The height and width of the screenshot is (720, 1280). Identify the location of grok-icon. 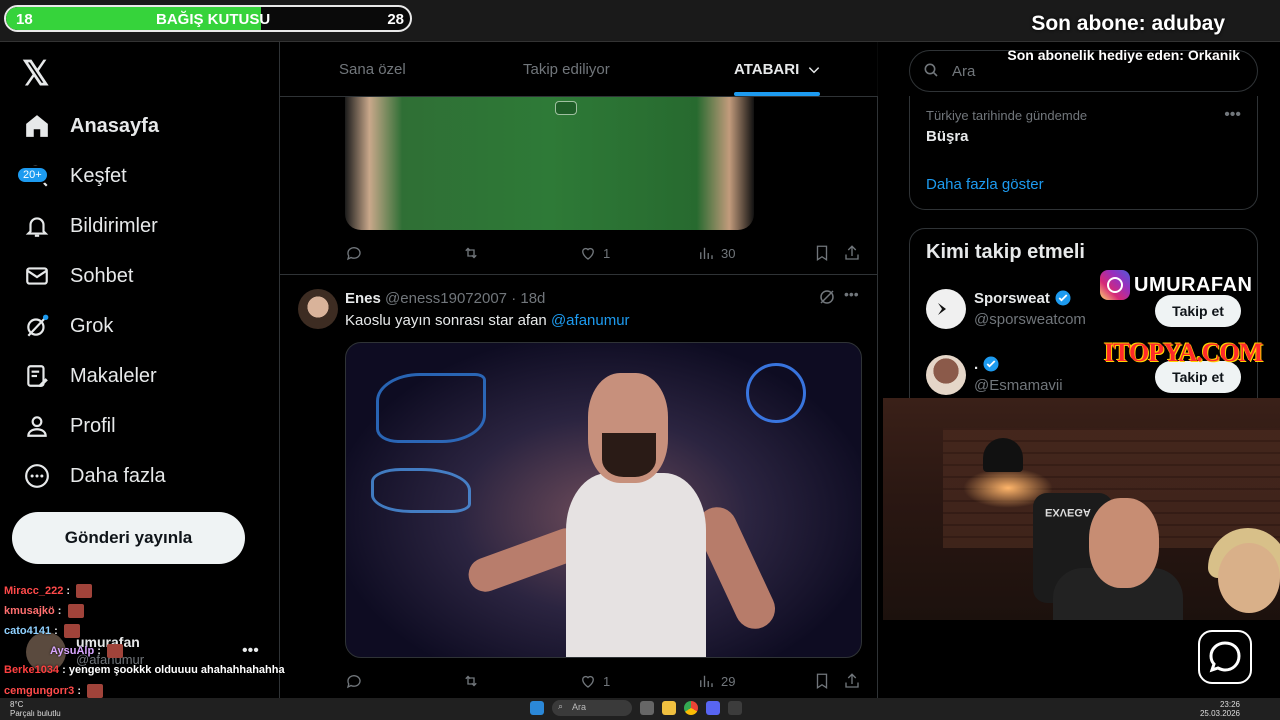
(37, 326).